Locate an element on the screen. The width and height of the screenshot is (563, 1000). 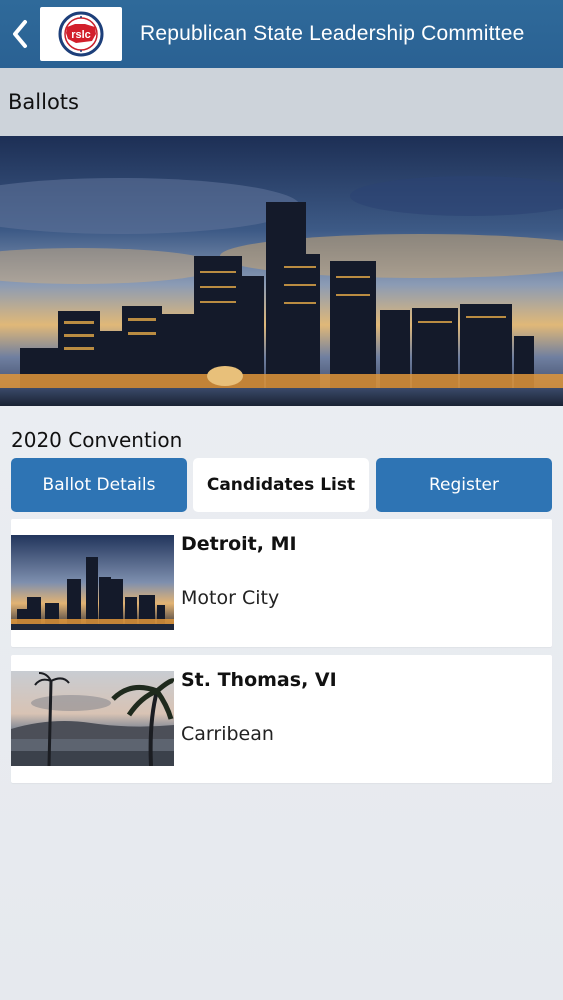
chevron-left-icon is located at coordinates (20, 34).